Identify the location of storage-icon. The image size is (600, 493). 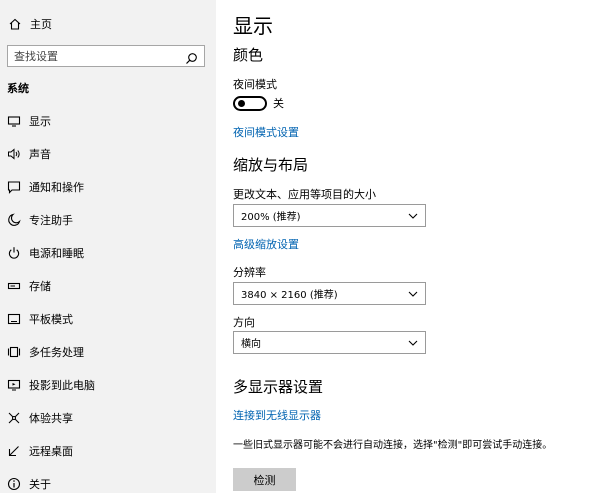
(14, 286).